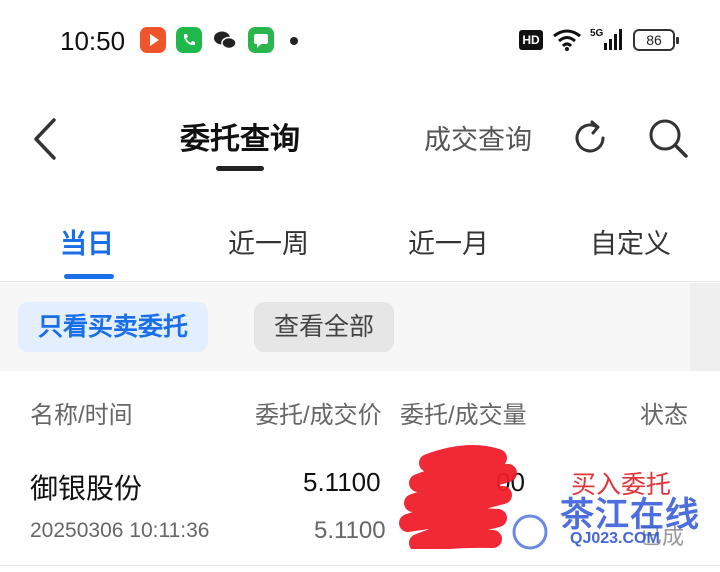 This screenshot has width=720, height=572. Describe the element at coordinates (189, 40) in the screenshot. I see `phone-app-icon` at that location.